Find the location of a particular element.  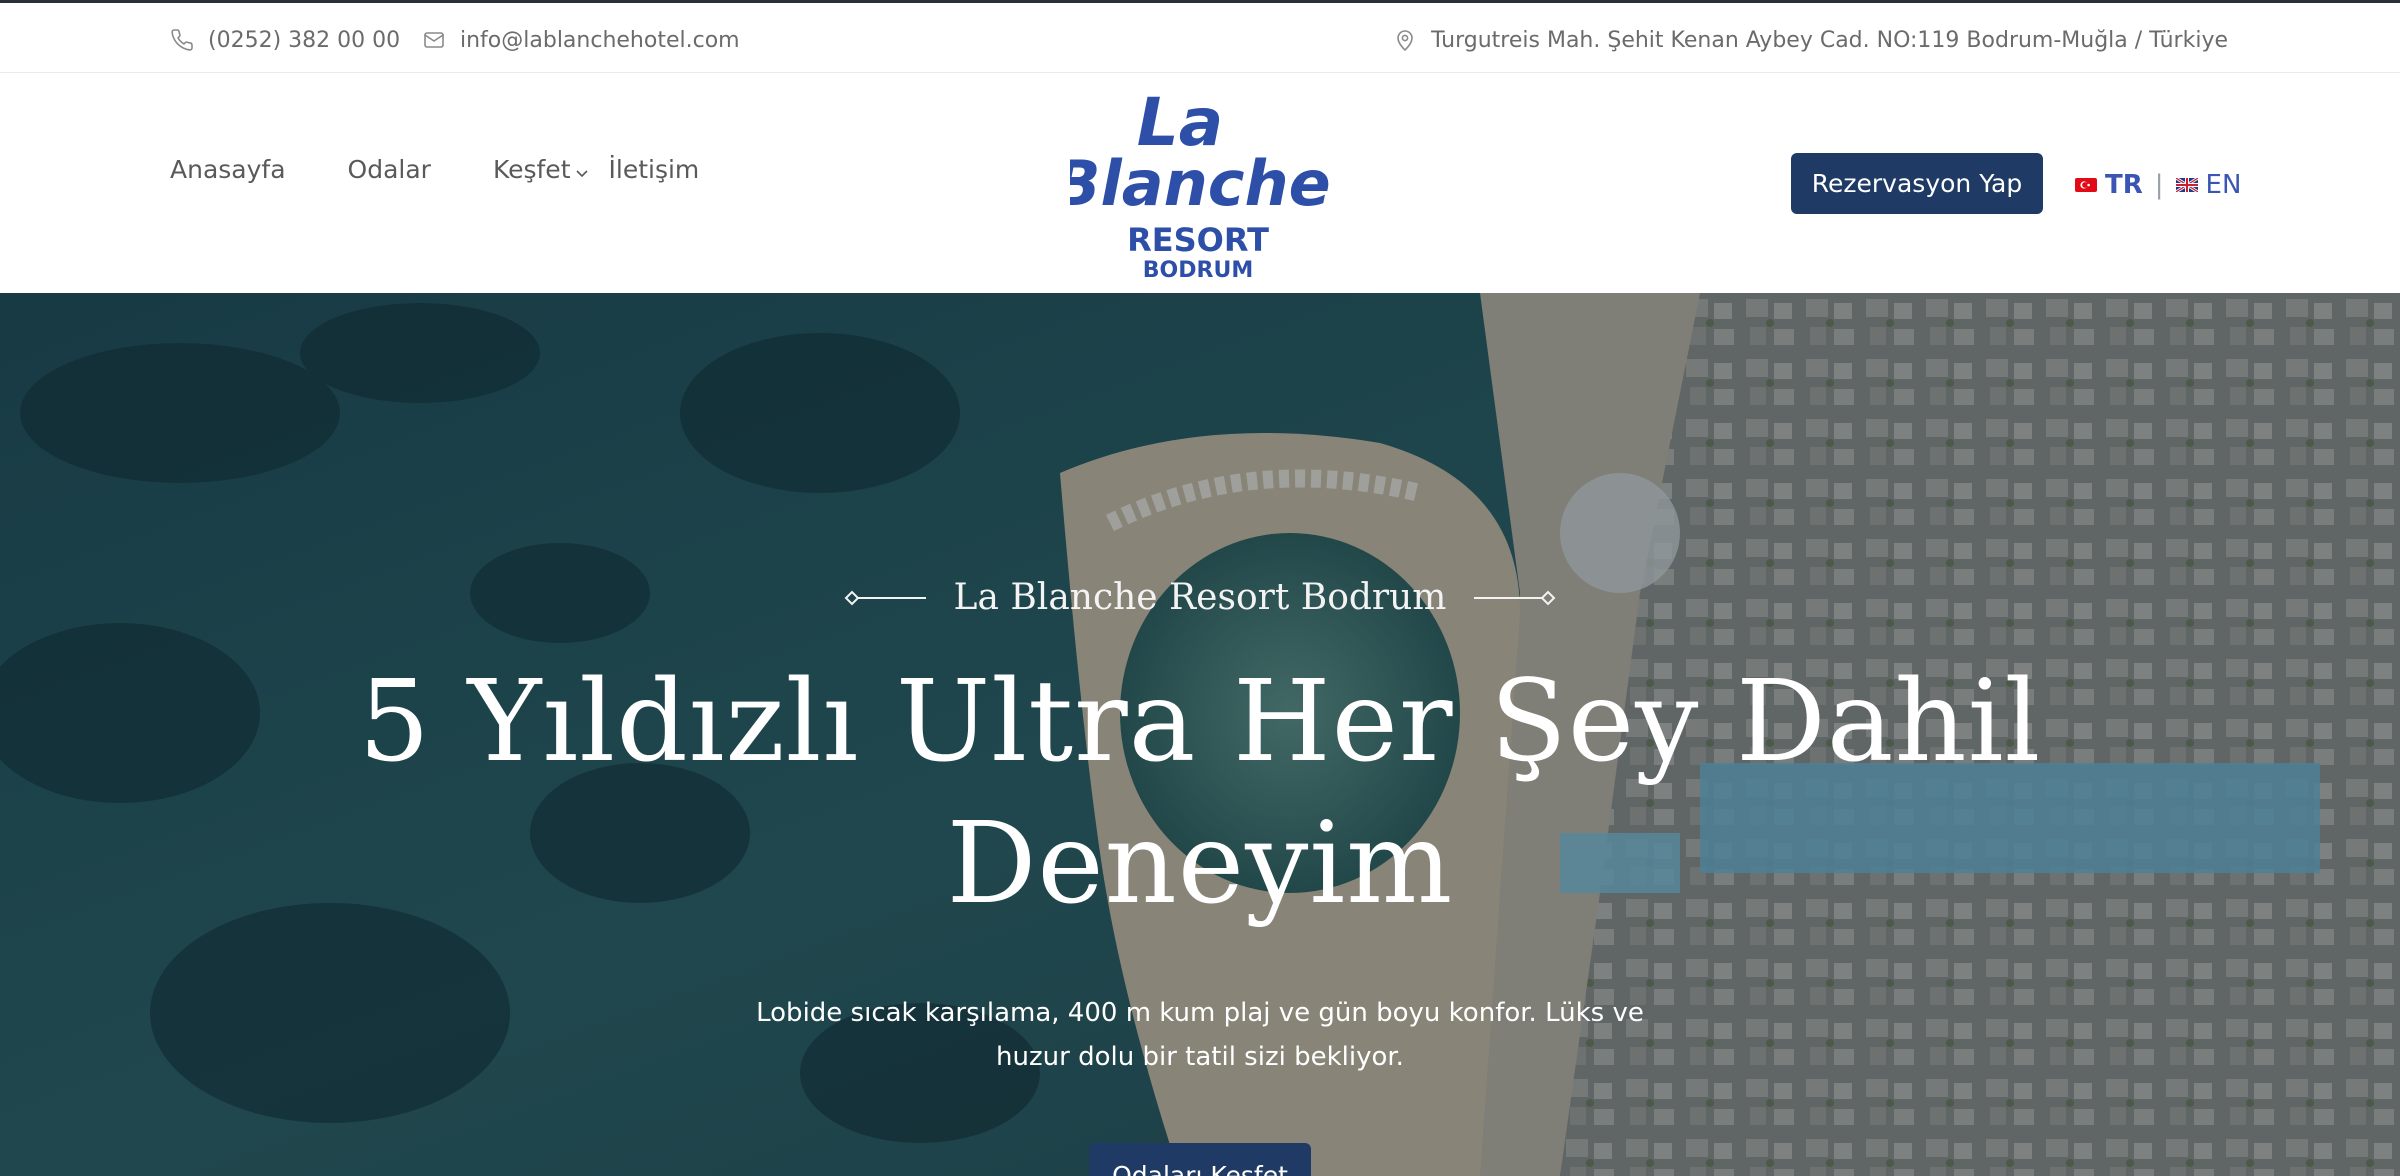

hero-eyebrow-text: La Blanche Resort Bodrum is located at coordinates (1200, 597).